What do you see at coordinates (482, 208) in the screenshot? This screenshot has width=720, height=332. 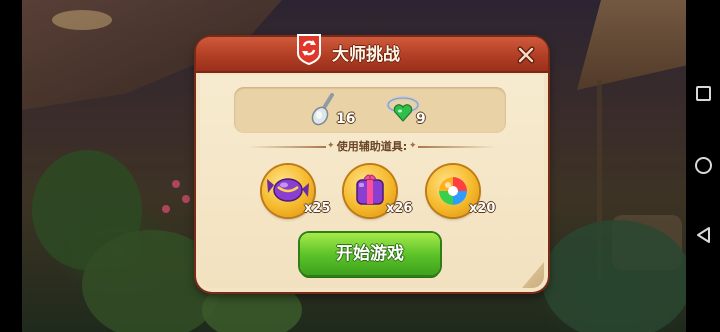 I see `booster-quantity: x20` at bounding box center [482, 208].